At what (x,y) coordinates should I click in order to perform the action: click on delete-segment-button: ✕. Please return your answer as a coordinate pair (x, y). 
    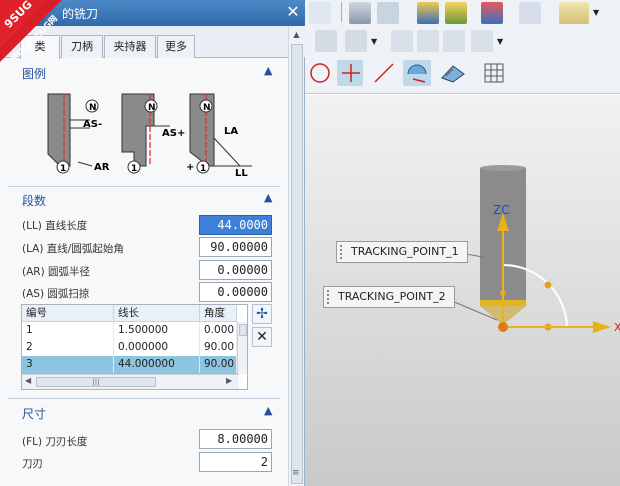
    Looking at the image, I should click on (262, 337).